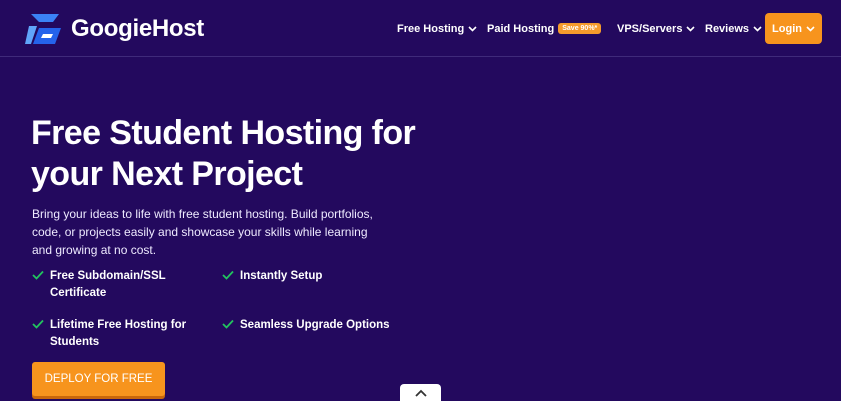  What do you see at coordinates (281, 276) in the screenshot?
I see `feature-label: Instantly Setup` at bounding box center [281, 276].